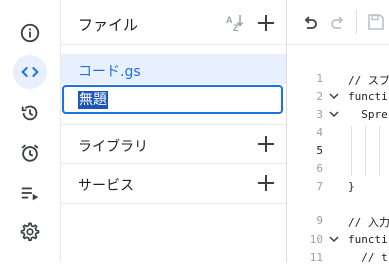 This screenshot has height=267, width=389. I want to click on code-text: // t, so click(368, 257).